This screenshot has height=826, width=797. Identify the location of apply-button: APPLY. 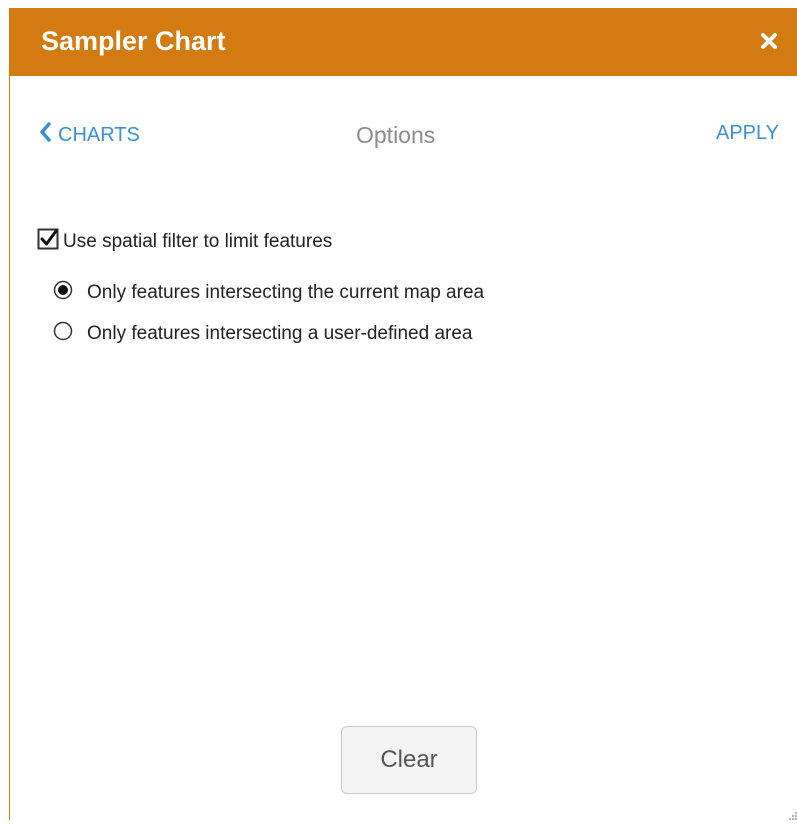
(747, 133).